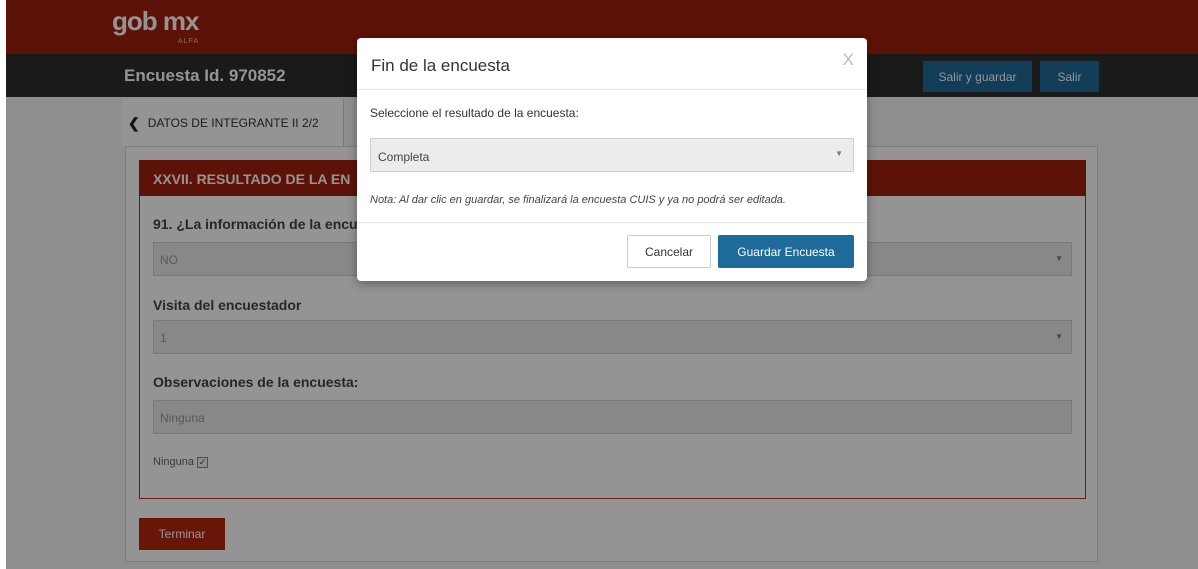 The width and height of the screenshot is (1198, 569). Describe the element at coordinates (440, 65) in the screenshot. I see `modal-title: Fin de la encuesta` at that location.